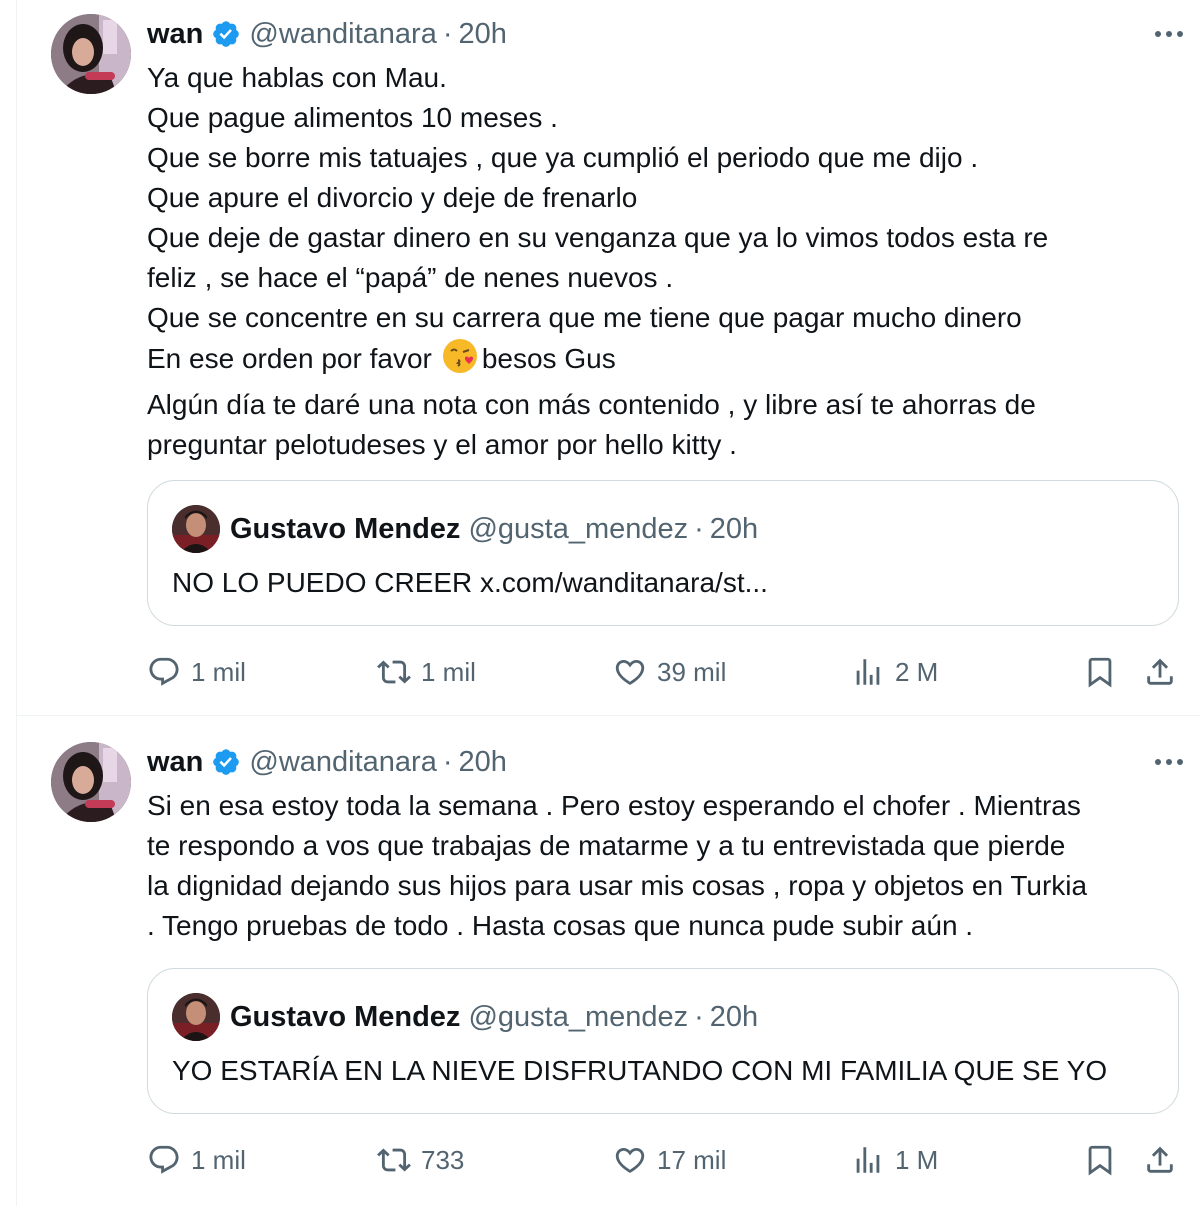 This screenshot has width=1200, height=1206. What do you see at coordinates (352, 117) in the screenshot?
I see `tweet-text-line: Que pague alimentos 10 meses .` at bounding box center [352, 117].